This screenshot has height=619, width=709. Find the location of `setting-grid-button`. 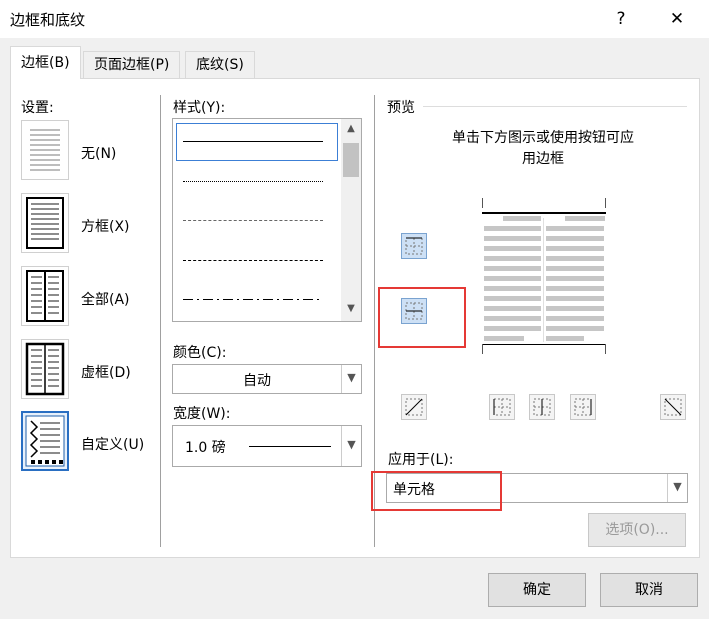

setting-grid-button is located at coordinates (45, 369).